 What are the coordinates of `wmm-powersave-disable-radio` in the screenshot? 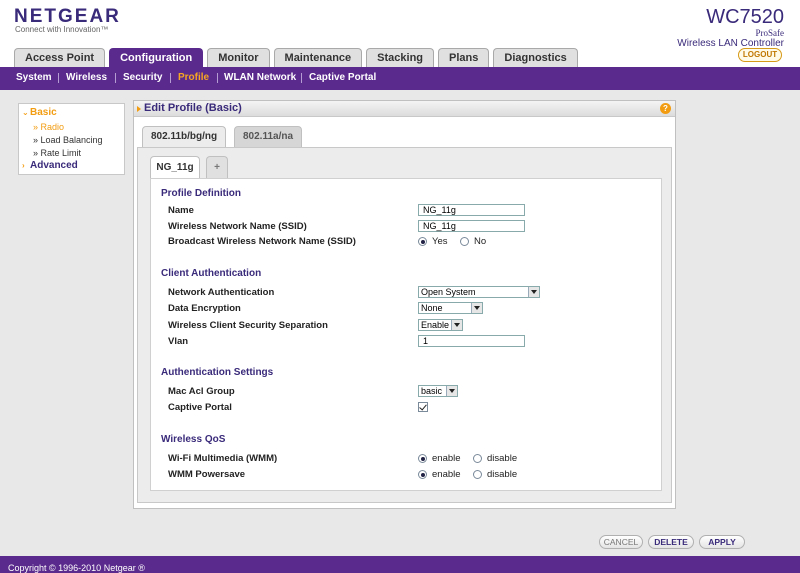 It's located at (477, 474).